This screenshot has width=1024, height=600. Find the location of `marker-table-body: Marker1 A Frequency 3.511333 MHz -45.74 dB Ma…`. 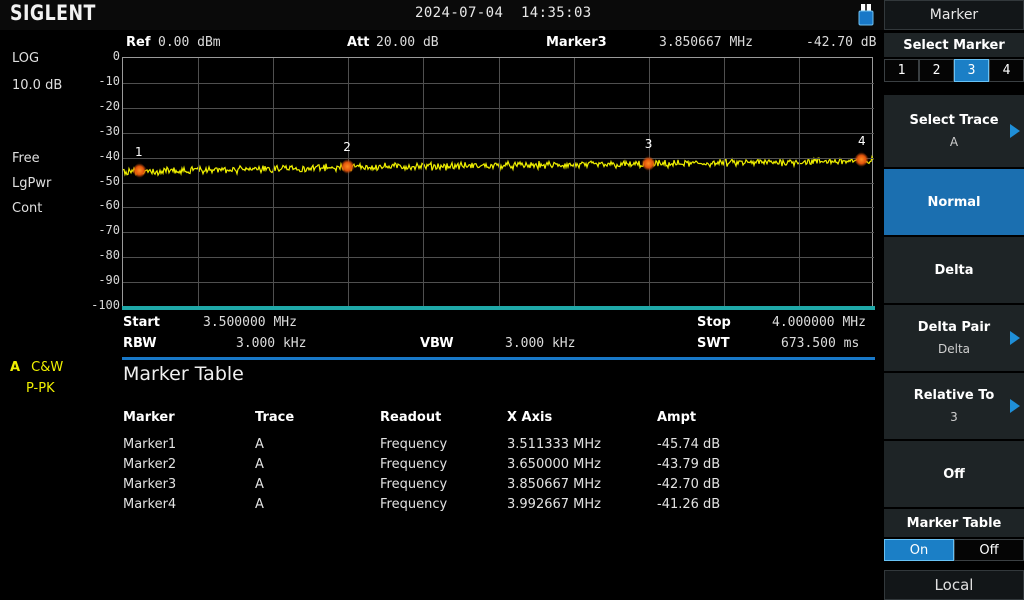

marker-table-body: Marker1 A Frequency 3.511333 MHz -45.74 dB Ma… is located at coordinates (493, 477).